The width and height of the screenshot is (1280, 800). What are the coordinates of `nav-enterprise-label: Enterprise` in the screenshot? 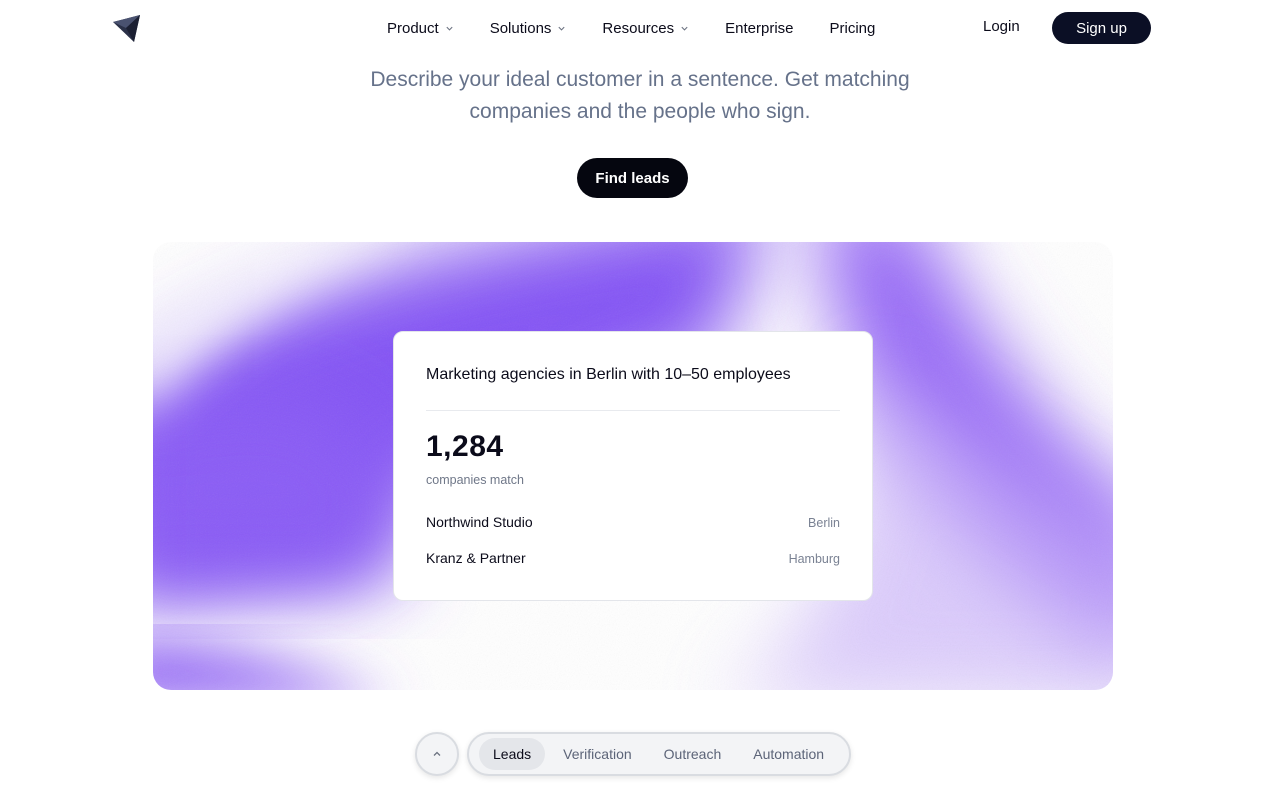 It's located at (759, 28).